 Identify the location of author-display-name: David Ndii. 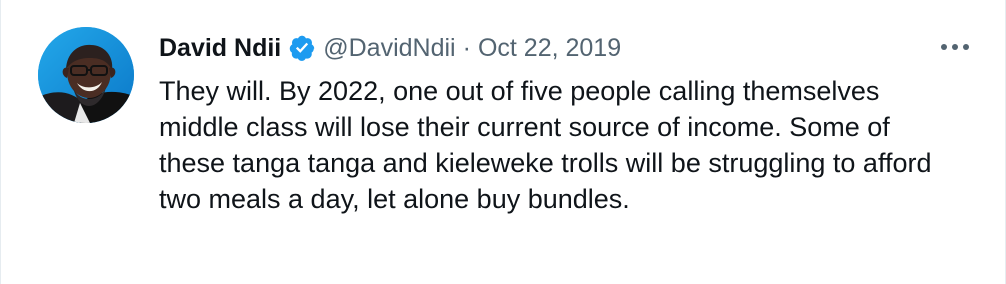
(220, 48).